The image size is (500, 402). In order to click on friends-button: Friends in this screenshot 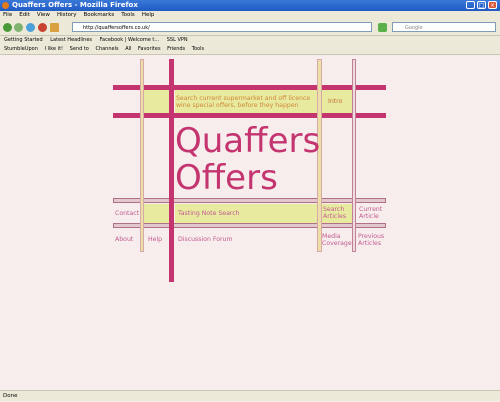, I will do `click(176, 49)`.